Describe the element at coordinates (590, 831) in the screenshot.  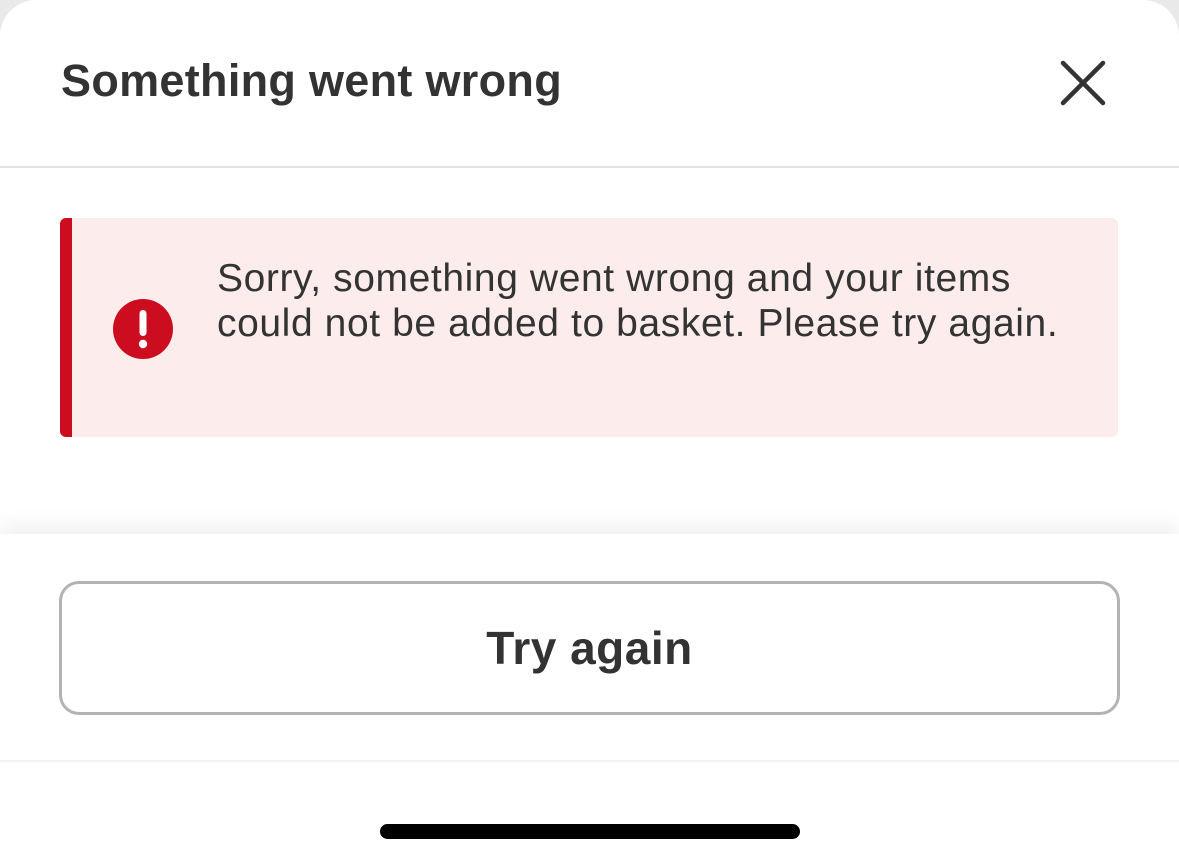
I see `home-indicator` at that location.